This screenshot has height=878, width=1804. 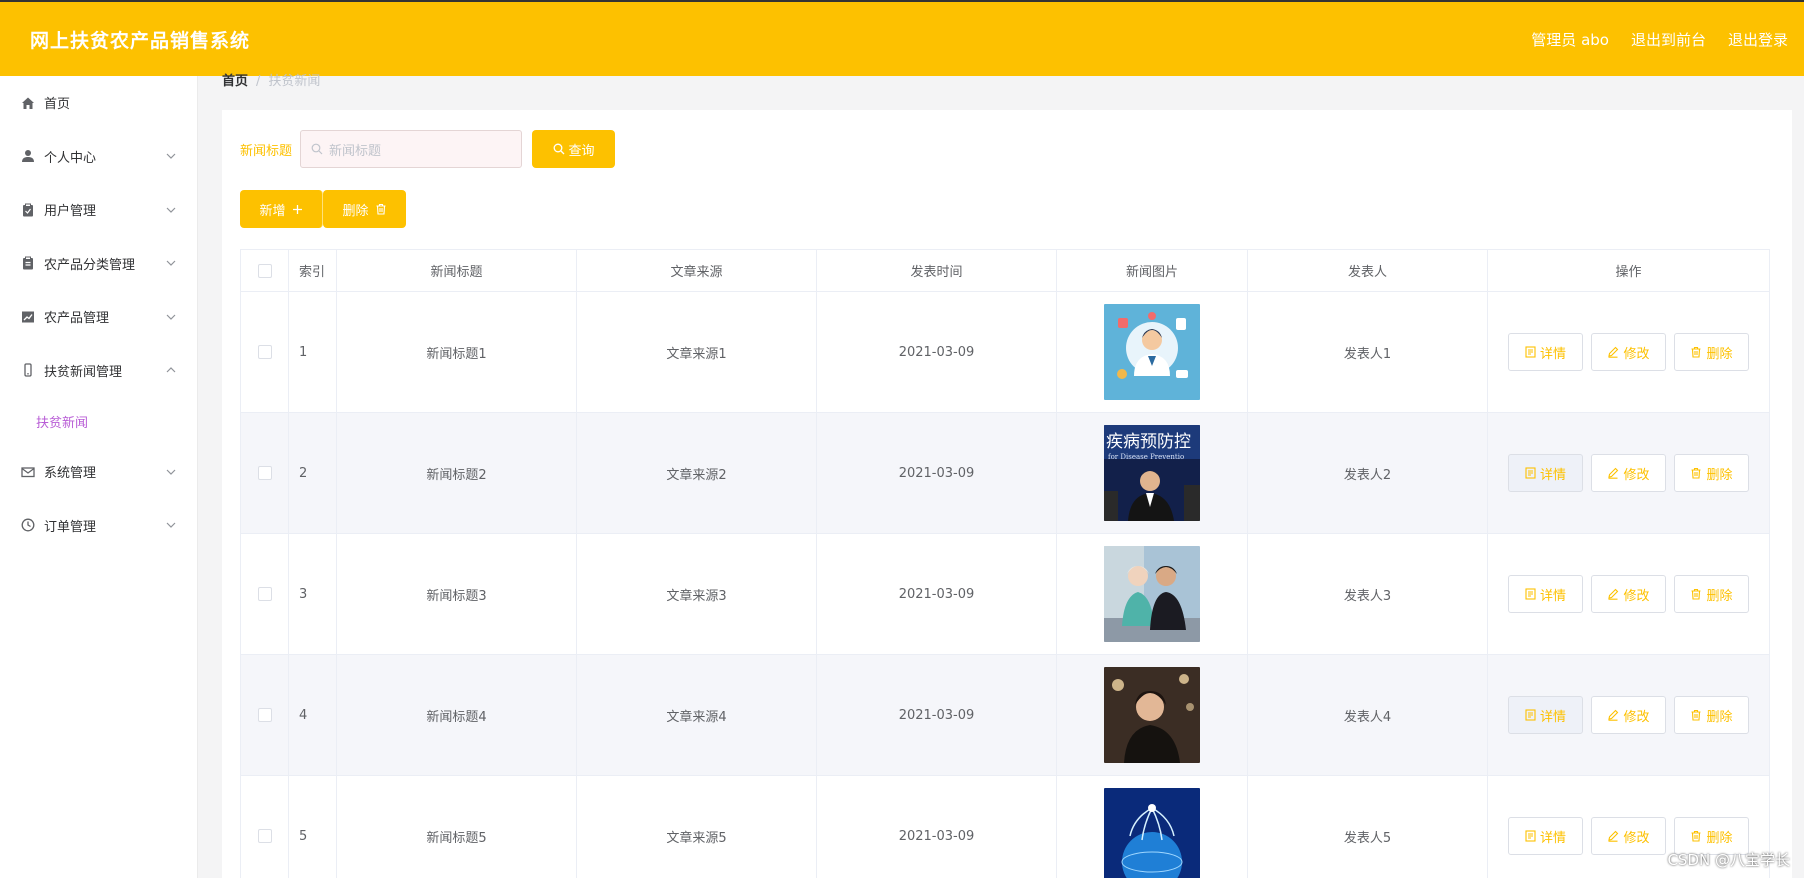 I want to click on sidebar-item-system: 系统管理, so click(x=98, y=472).